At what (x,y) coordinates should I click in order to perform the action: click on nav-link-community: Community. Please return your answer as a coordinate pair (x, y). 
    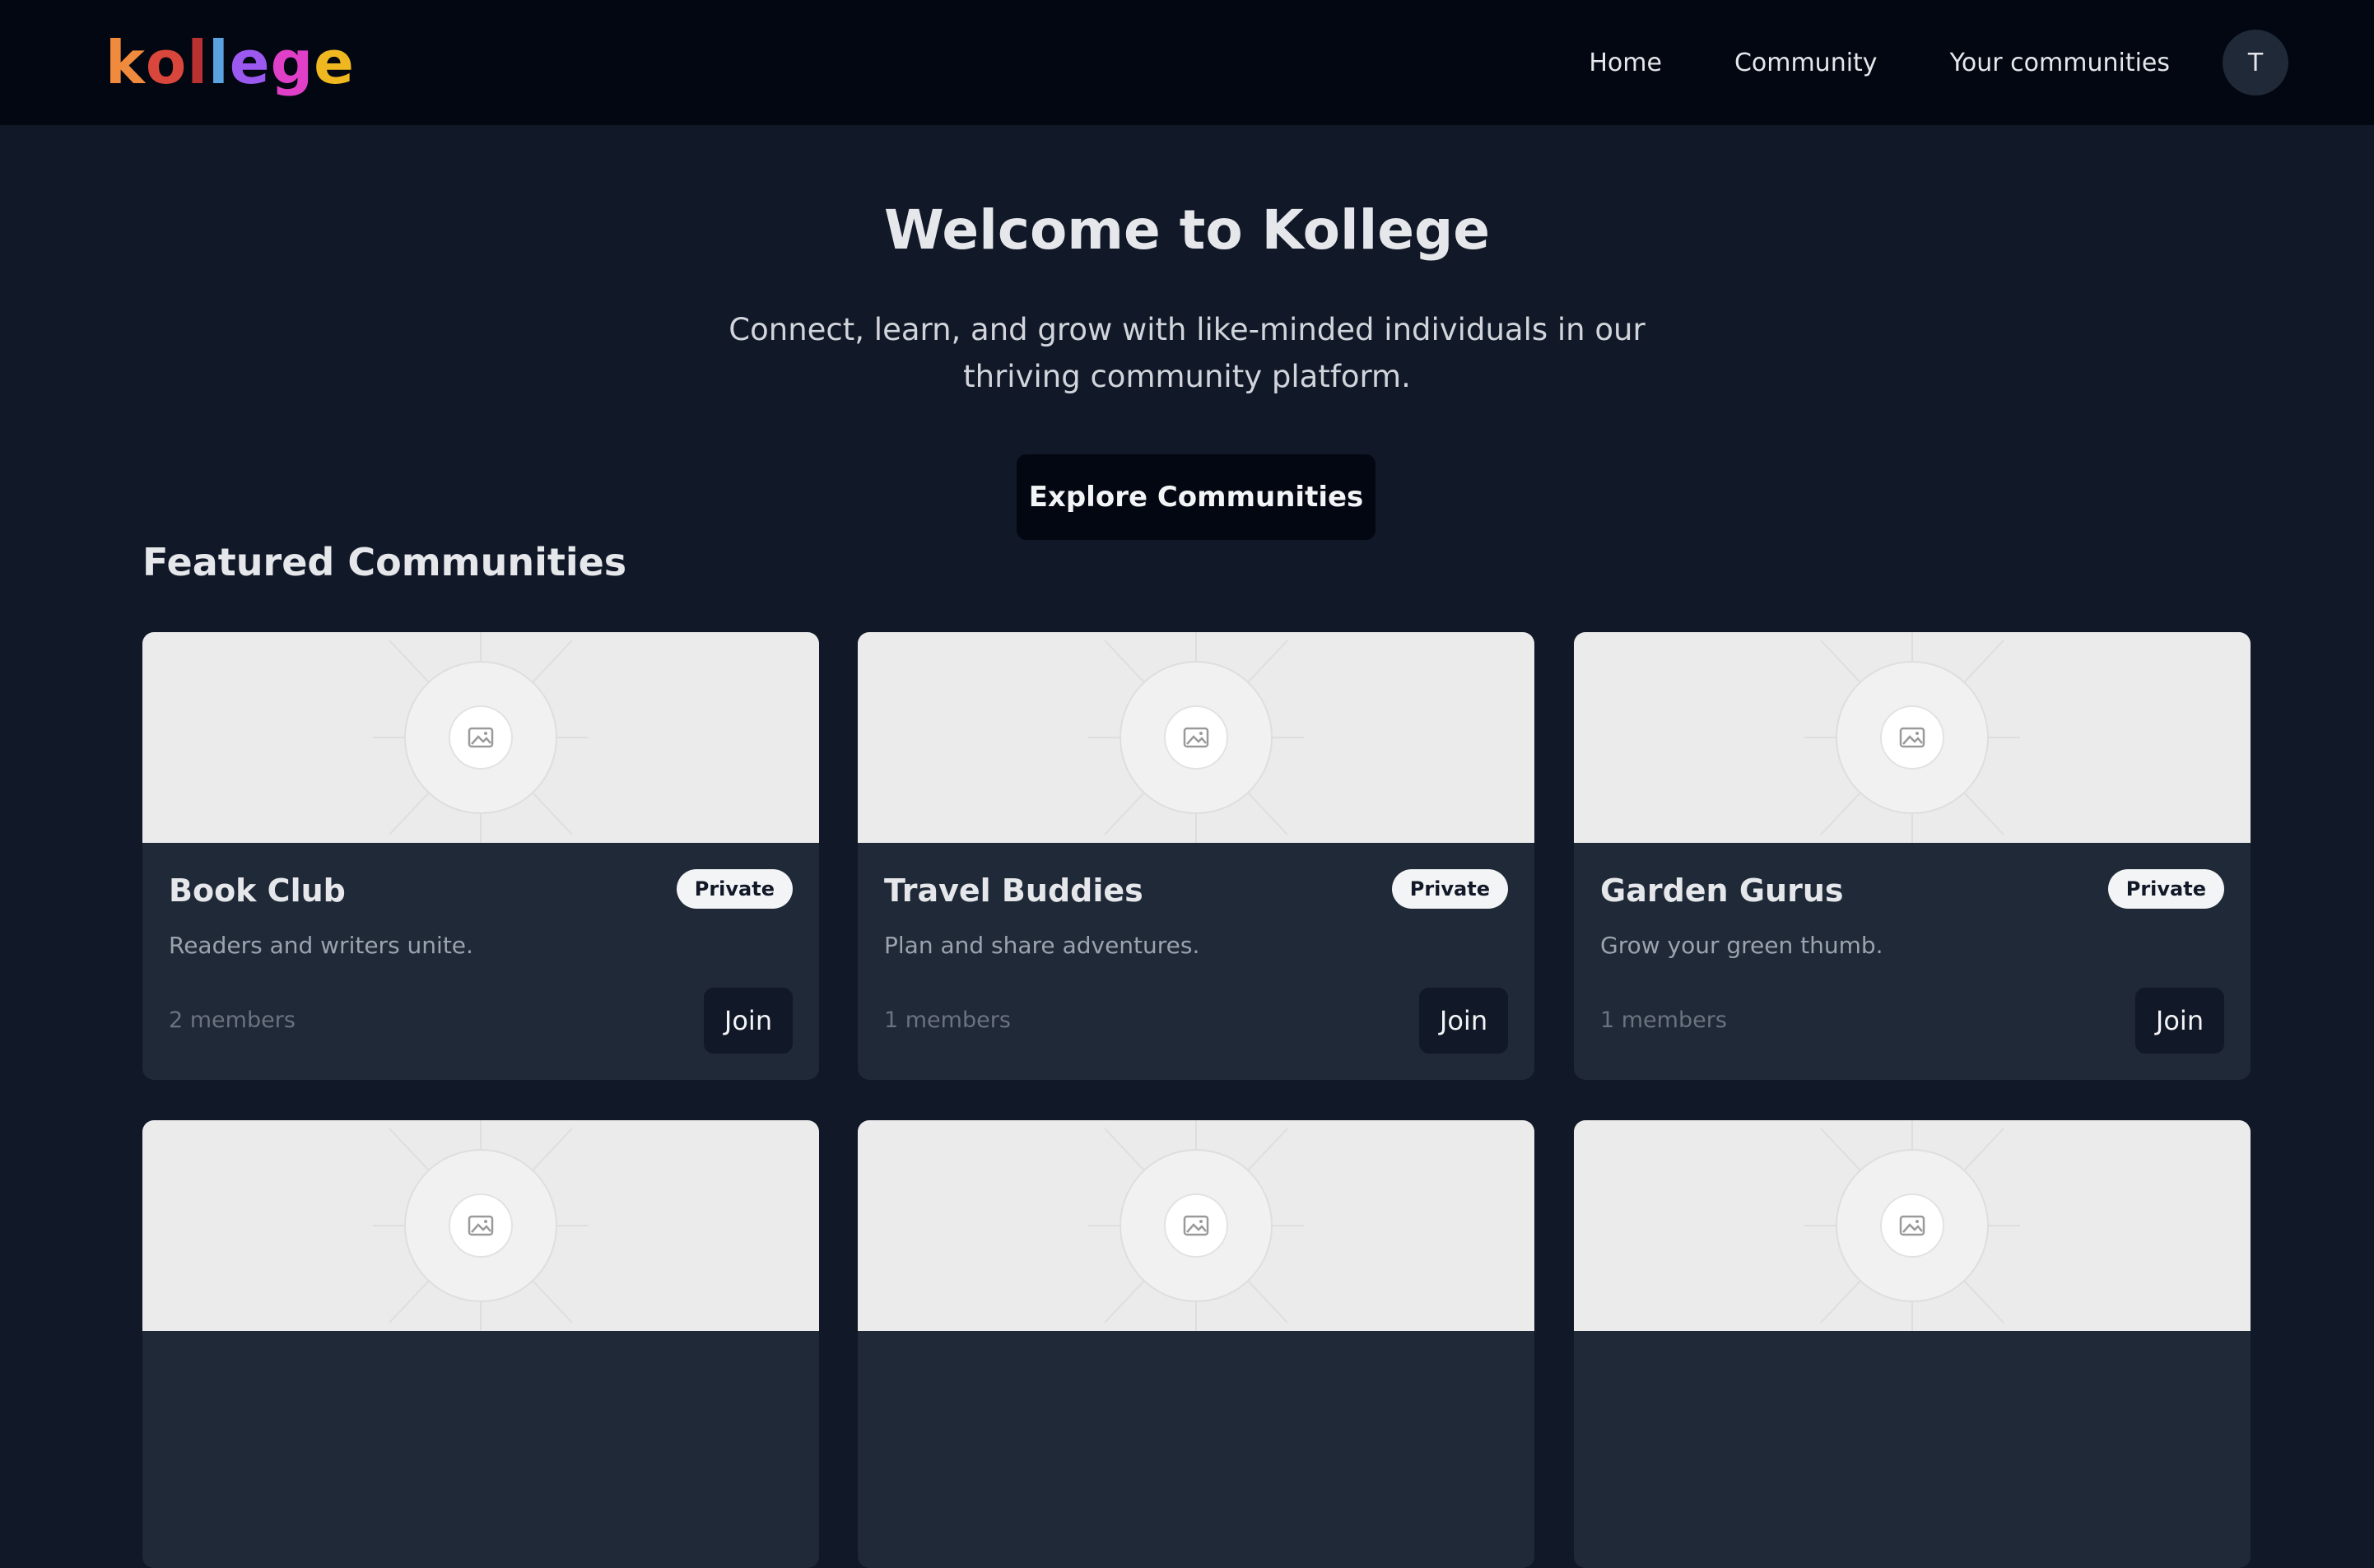
    Looking at the image, I should click on (1806, 63).